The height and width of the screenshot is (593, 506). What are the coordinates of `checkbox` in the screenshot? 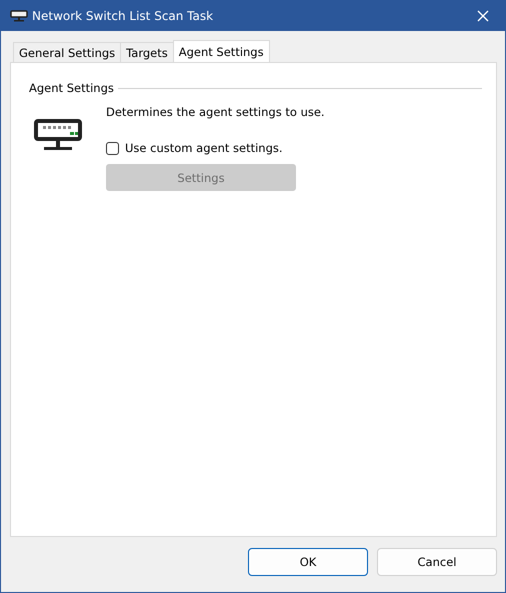 It's located at (112, 148).